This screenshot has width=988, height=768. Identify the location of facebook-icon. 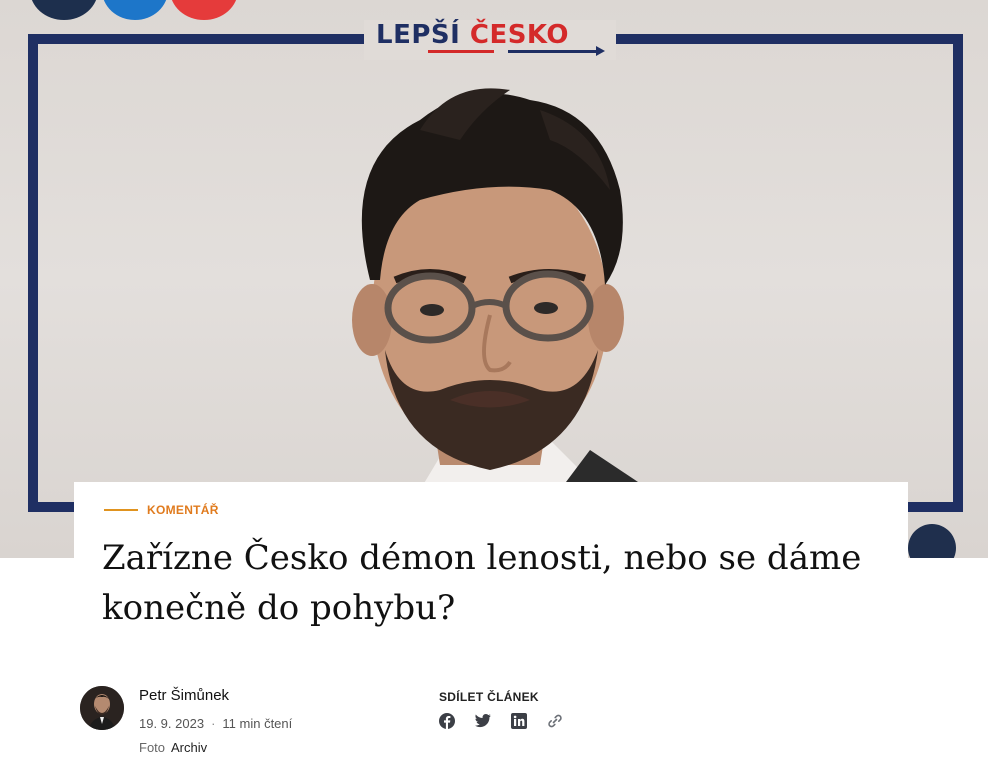
(447, 721).